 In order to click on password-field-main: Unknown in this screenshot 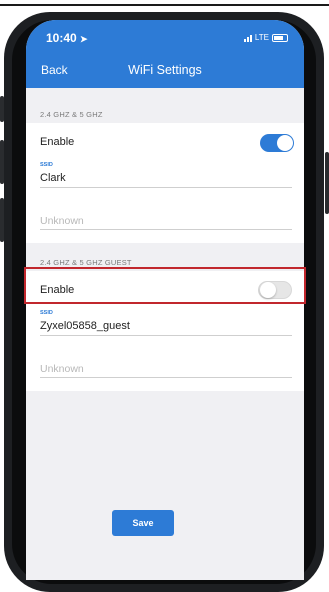, I will do `click(62, 221)`.